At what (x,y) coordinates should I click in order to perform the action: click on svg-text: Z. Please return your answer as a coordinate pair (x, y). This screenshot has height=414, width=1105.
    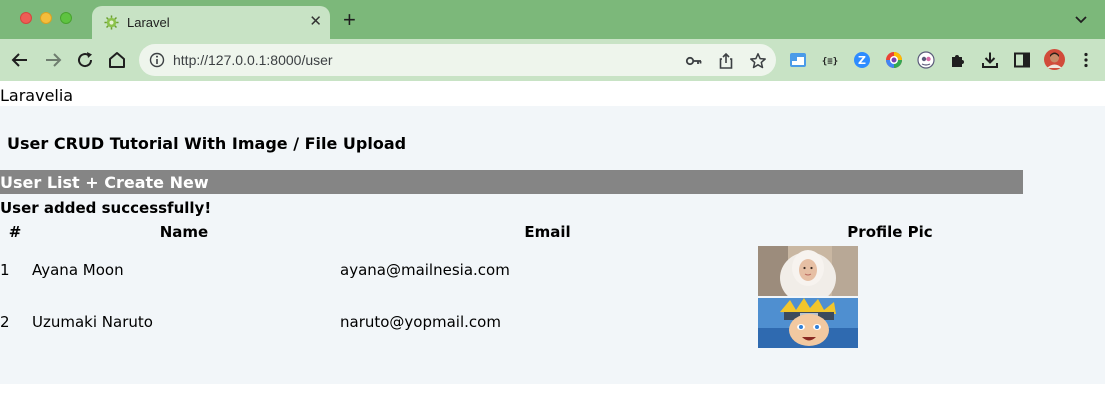
    Looking at the image, I should click on (862, 60).